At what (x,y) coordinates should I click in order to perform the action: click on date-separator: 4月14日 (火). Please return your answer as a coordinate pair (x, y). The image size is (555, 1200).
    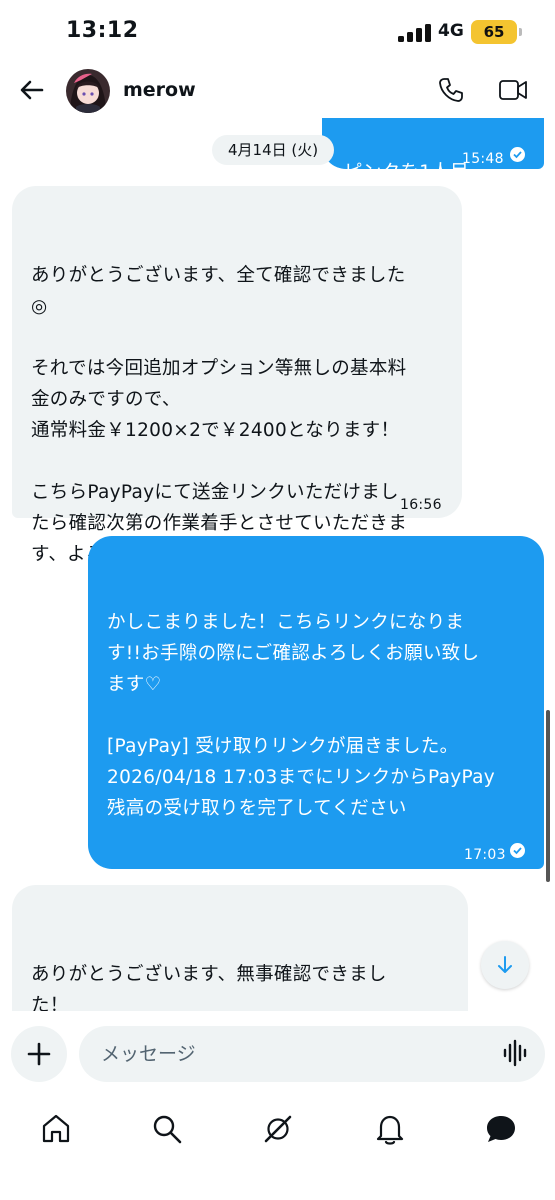
    Looking at the image, I should click on (273, 150).